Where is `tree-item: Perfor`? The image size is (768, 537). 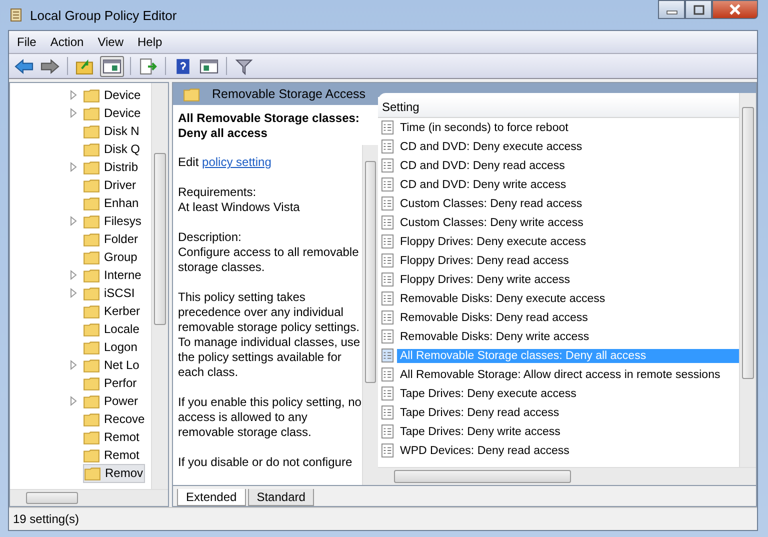
tree-item: Perfor is located at coordinates (110, 383).